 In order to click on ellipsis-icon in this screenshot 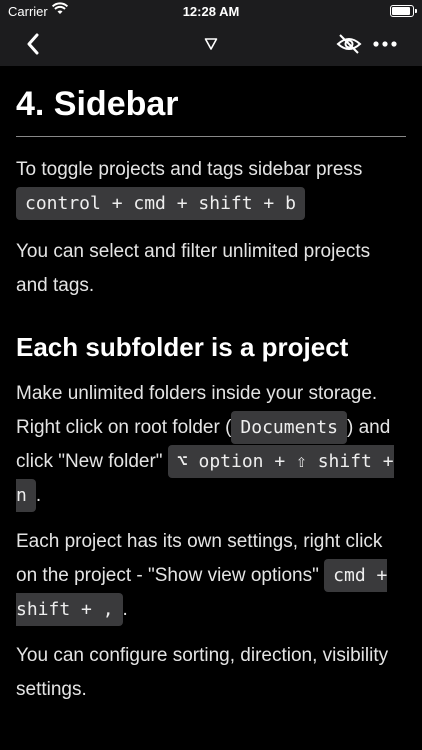, I will do `click(385, 44)`.